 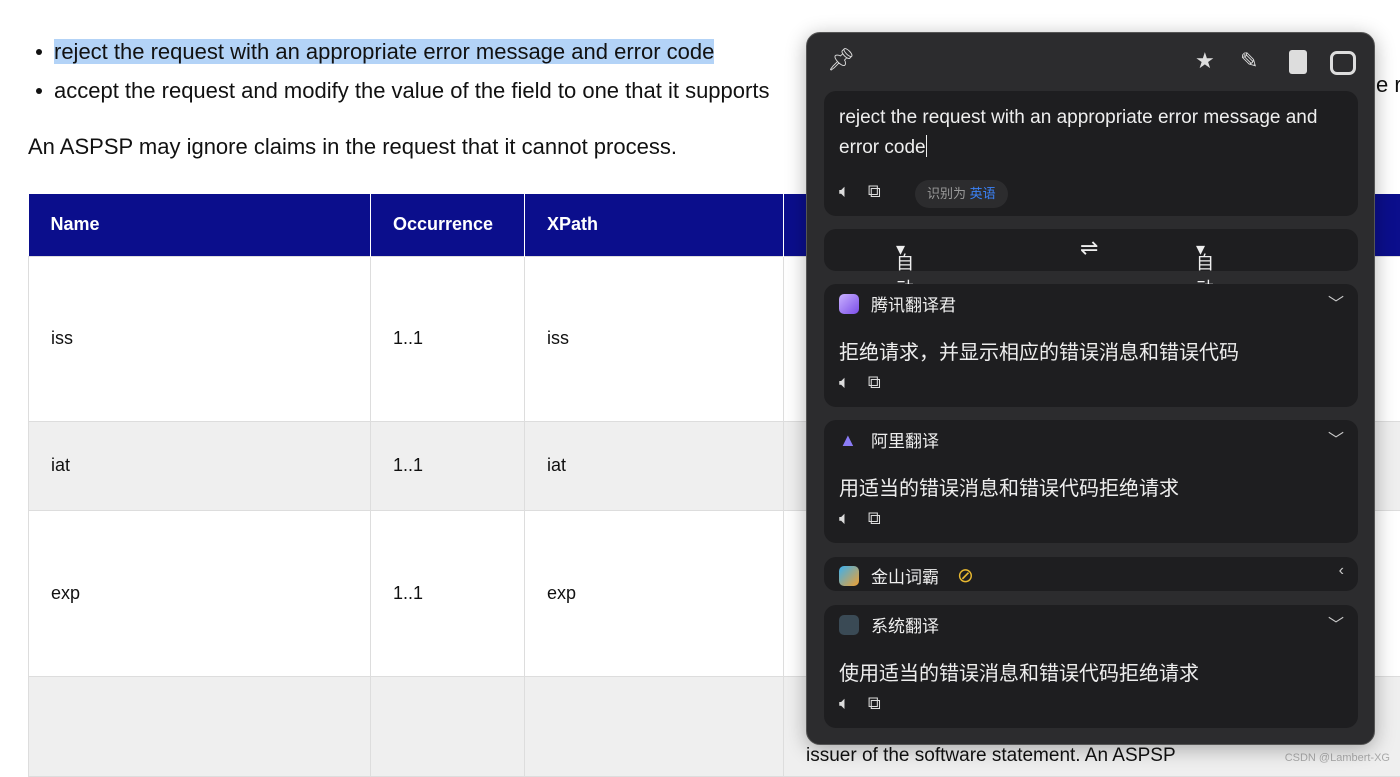 What do you see at coordinates (1019, 671) in the screenshot?
I see `translation-result: 使用适当的错误消息和错误代码拒绝请求` at bounding box center [1019, 671].